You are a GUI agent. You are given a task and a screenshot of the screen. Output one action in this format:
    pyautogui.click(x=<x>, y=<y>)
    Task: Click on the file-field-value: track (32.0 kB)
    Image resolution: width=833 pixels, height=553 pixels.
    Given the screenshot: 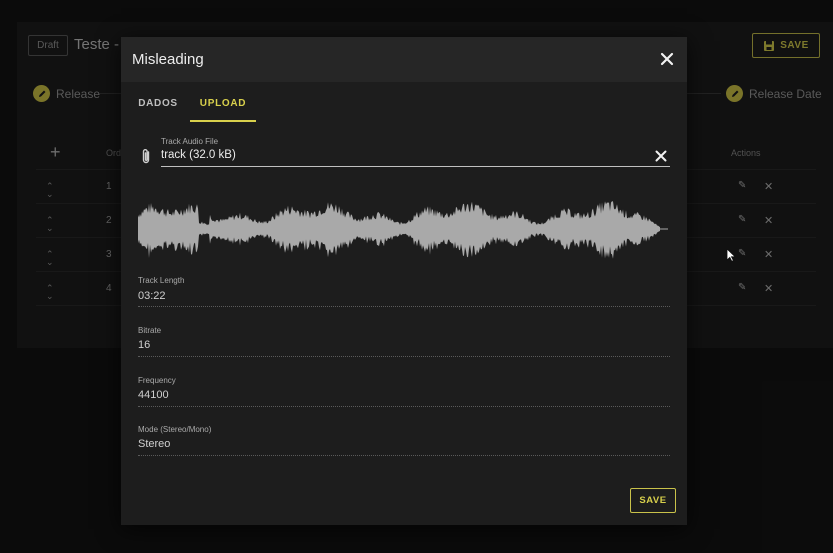 What is the action you would take?
    pyautogui.click(x=198, y=155)
    